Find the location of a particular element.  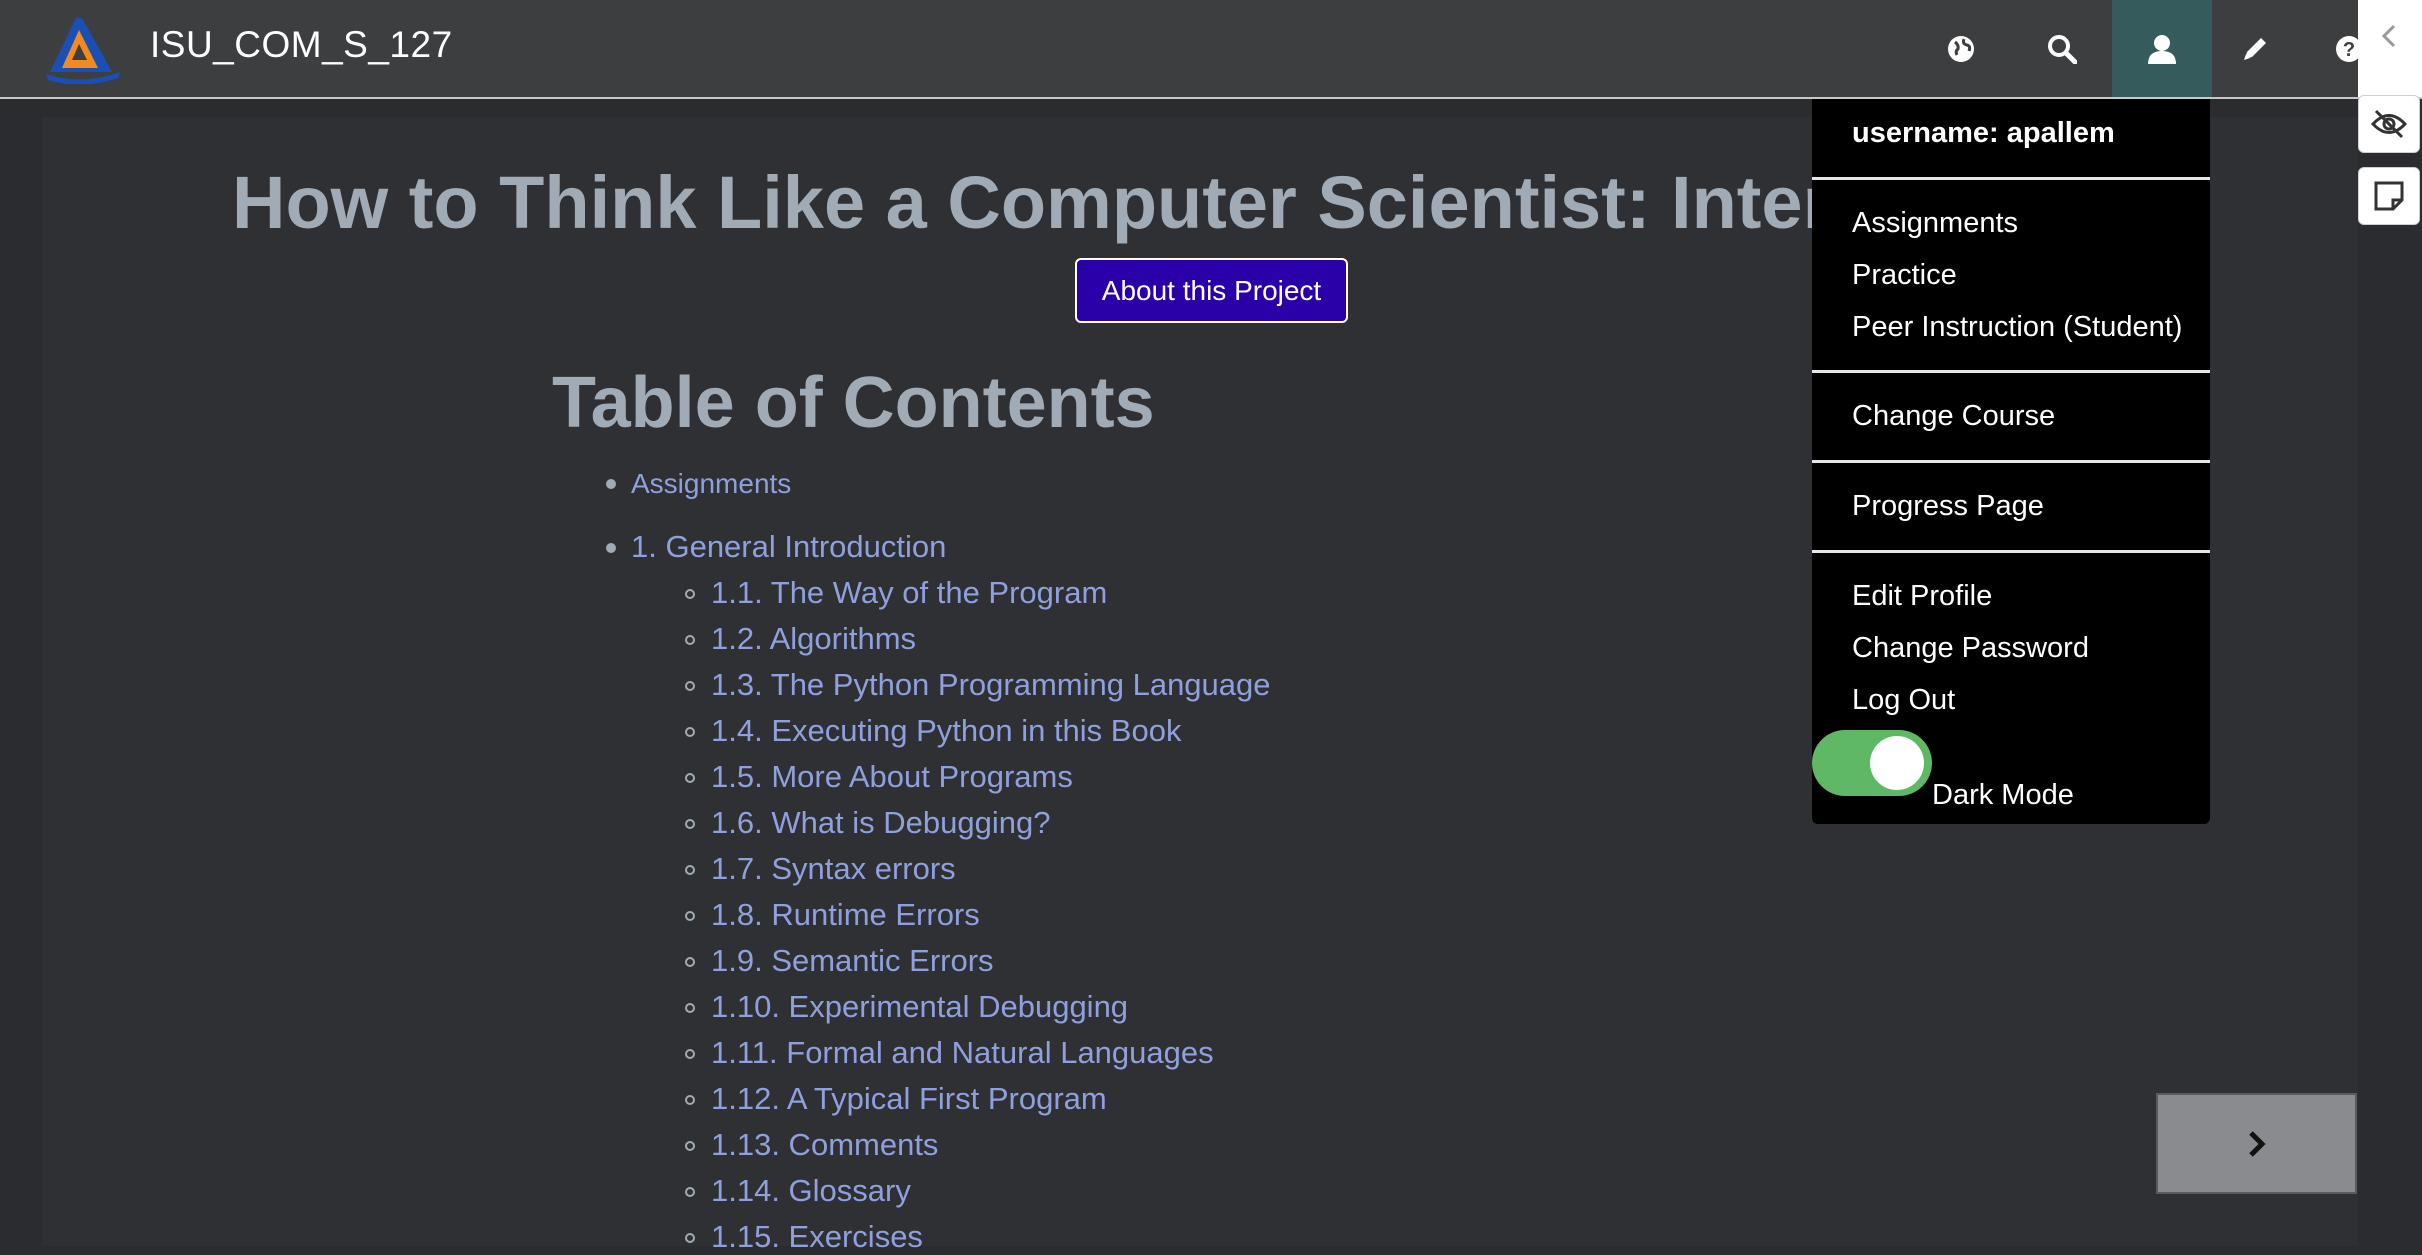

about-project-button: About this Project is located at coordinates (1211, 290).